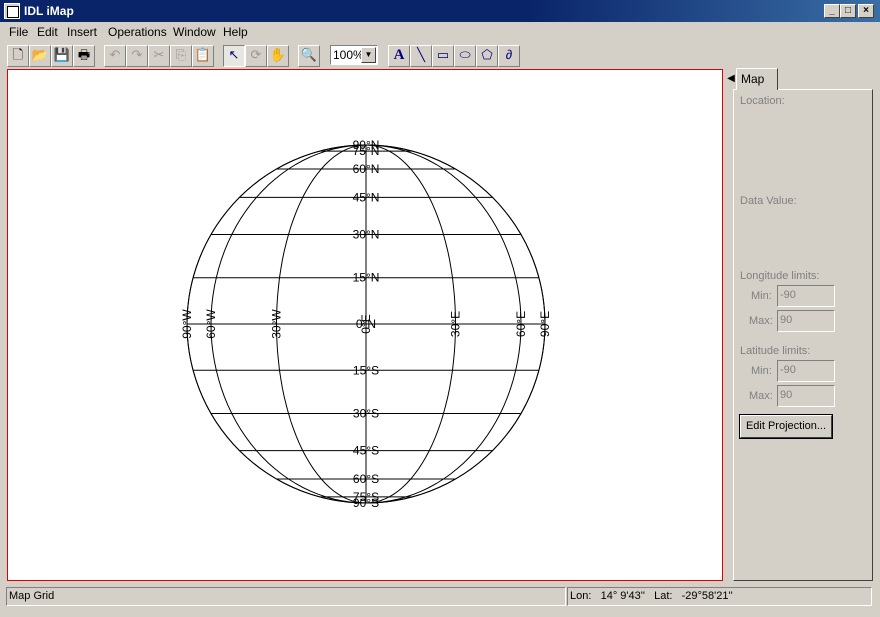 The width and height of the screenshot is (880, 617). I want to click on lon-min-label: Min:, so click(761, 296).